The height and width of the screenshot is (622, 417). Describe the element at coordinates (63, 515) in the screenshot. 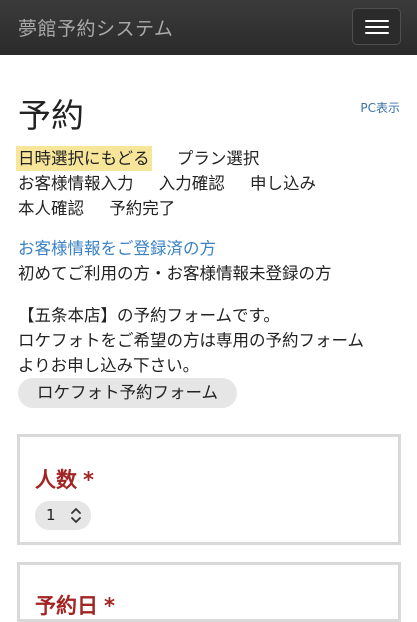

I see `people-select: 1` at that location.